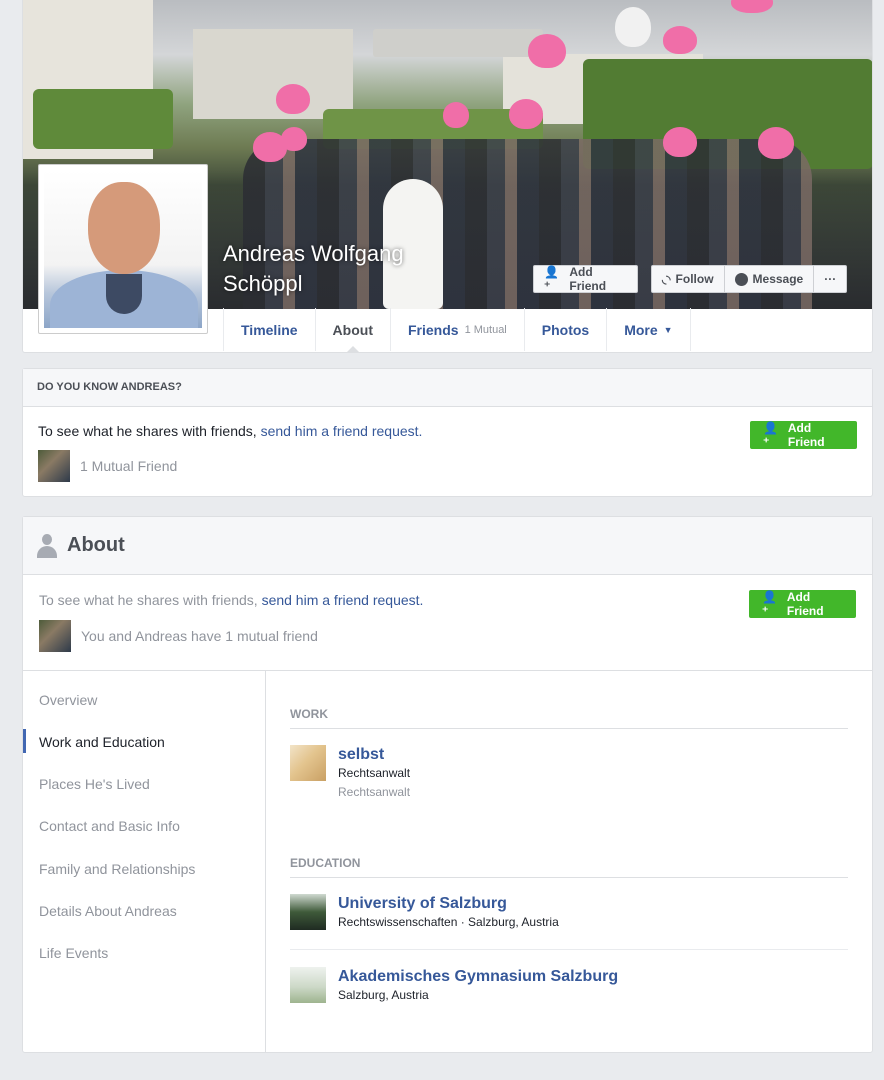  What do you see at coordinates (308, 985) in the screenshot?
I see `school-logo` at bounding box center [308, 985].